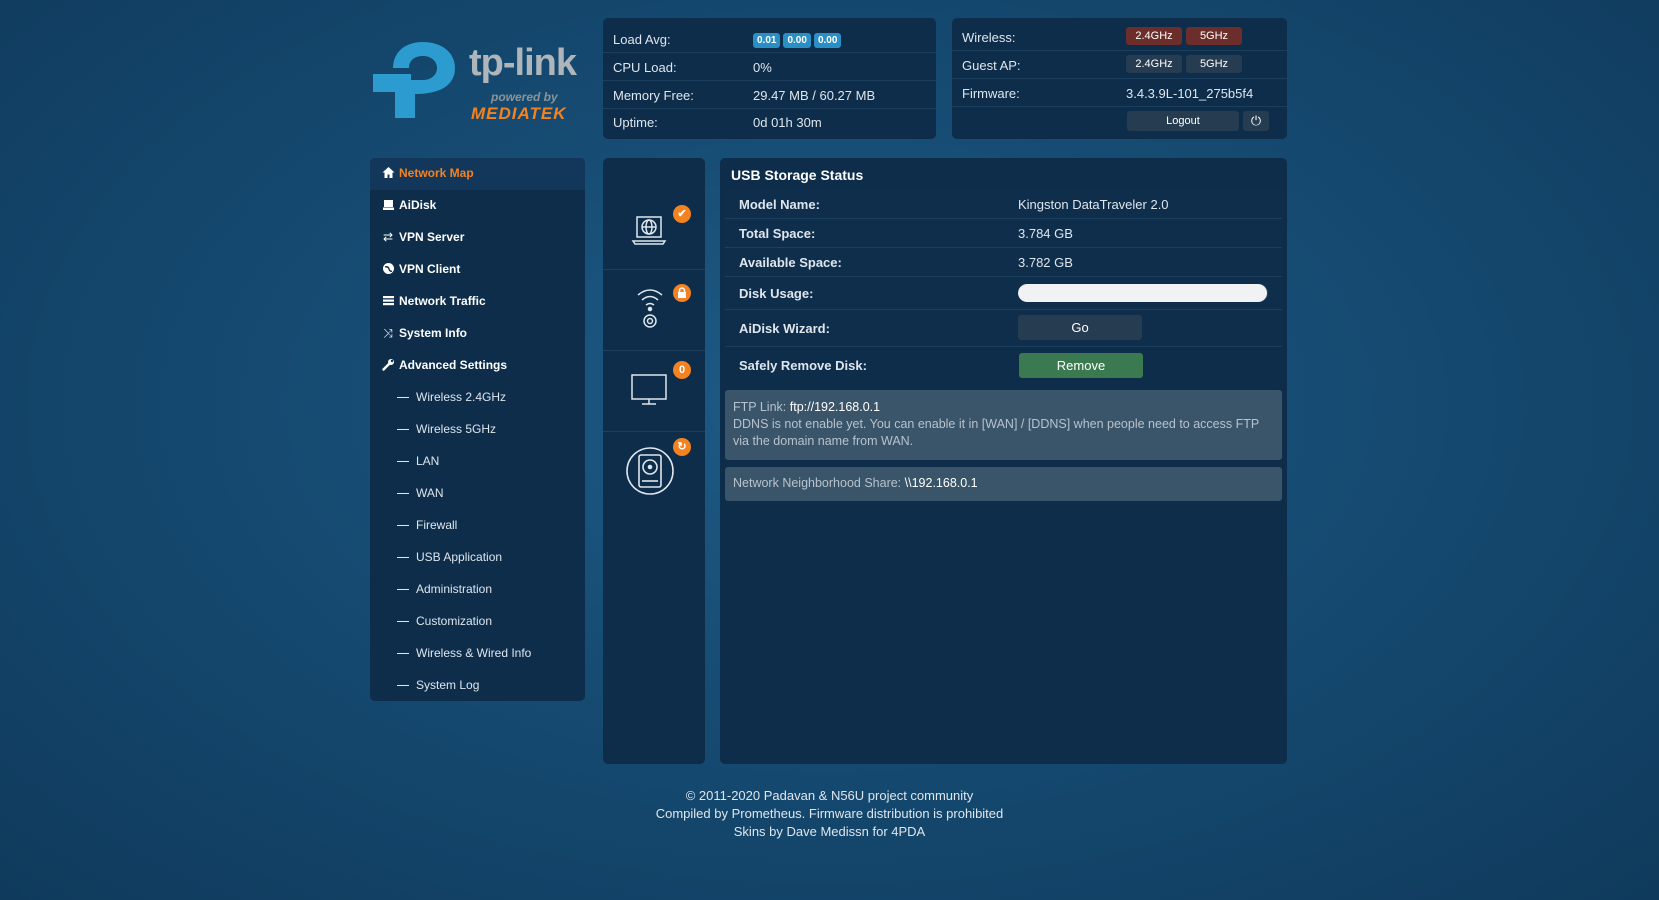 This screenshot has height=900, width=1659. Describe the element at coordinates (477, 238) in the screenshot. I see `sidebar-item-vpn-server: ⇄ VPN Server` at that location.